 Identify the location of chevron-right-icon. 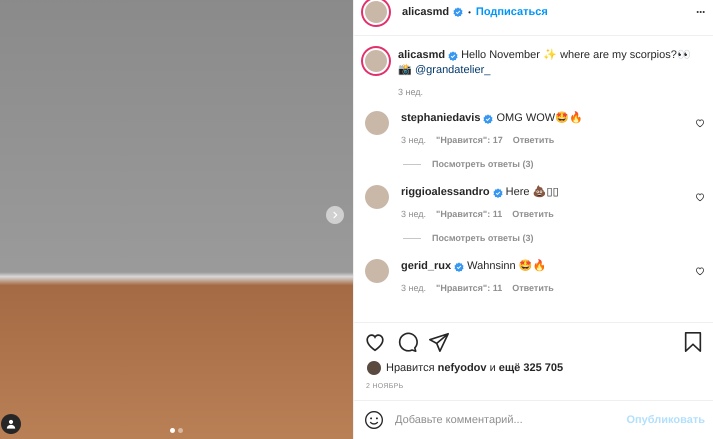
(335, 215).